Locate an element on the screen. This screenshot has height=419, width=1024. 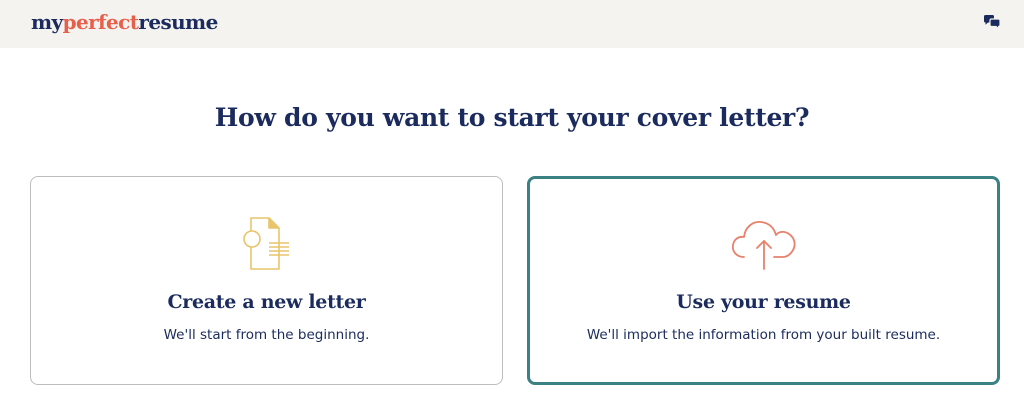
card-title: Use your resume is located at coordinates (763, 302).